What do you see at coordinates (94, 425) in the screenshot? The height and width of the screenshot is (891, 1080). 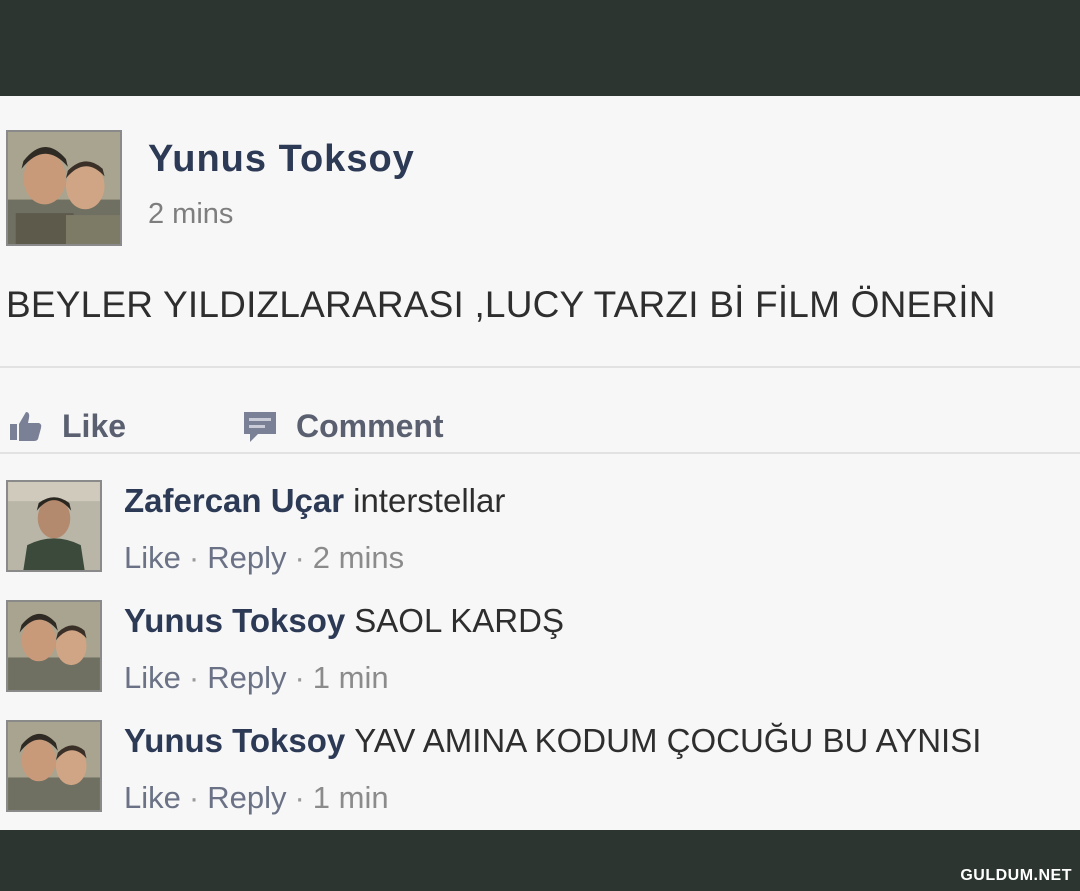 I see `like-button-label: Like` at bounding box center [94, 425].